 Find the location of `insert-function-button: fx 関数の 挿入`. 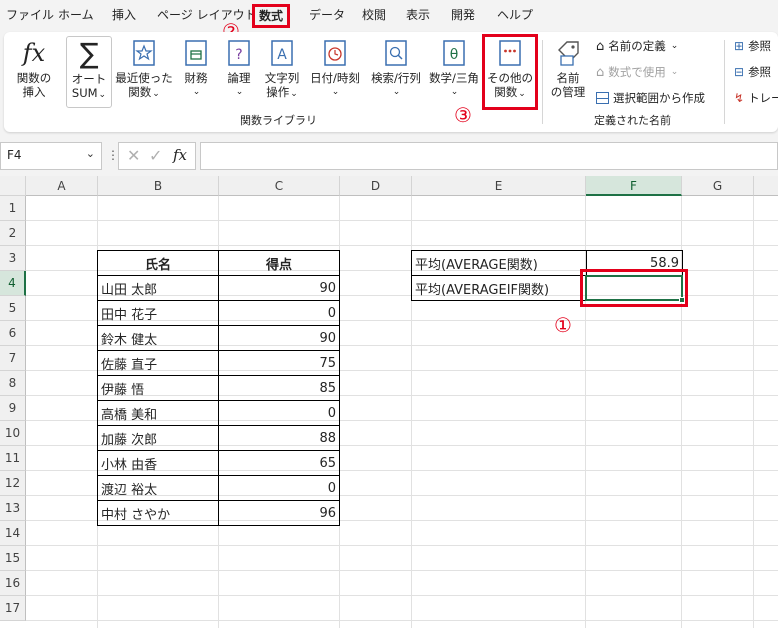

insert-function-button: fx 関数の 挿入 is located at coordinates (34, 68).